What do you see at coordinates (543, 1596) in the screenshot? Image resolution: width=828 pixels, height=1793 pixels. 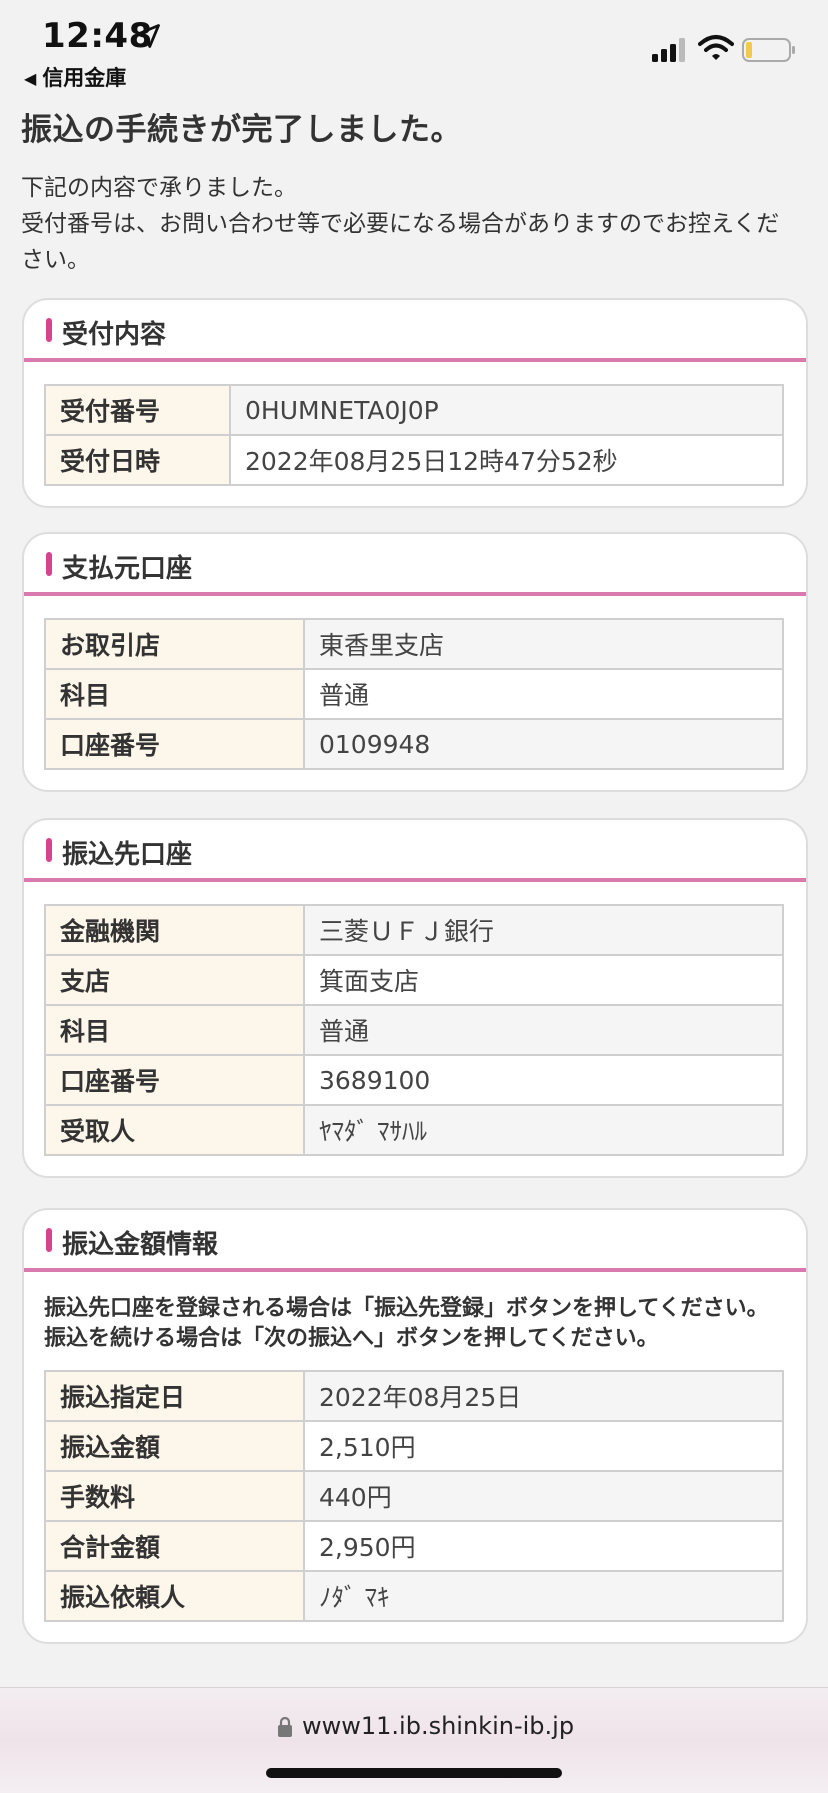 I see `row-value: ﾉﾀﾞ ﾏｷ` at bounding box center [543, 1596].